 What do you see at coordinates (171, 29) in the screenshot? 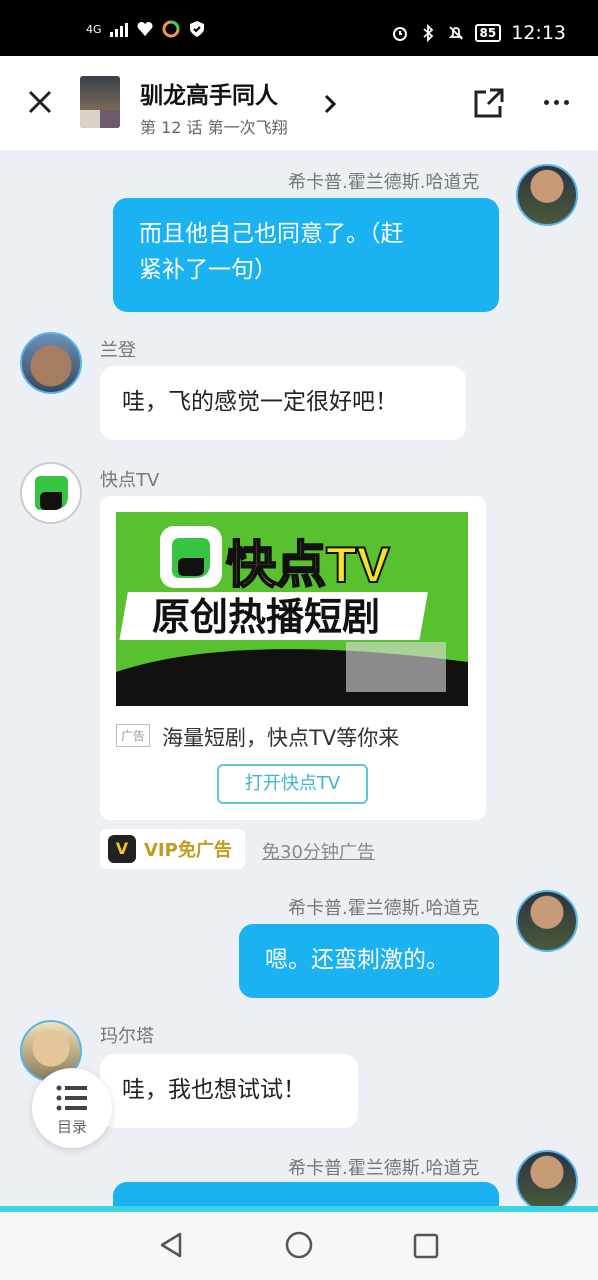
I see `app-colors-icon` at bounding box center [171, 29].